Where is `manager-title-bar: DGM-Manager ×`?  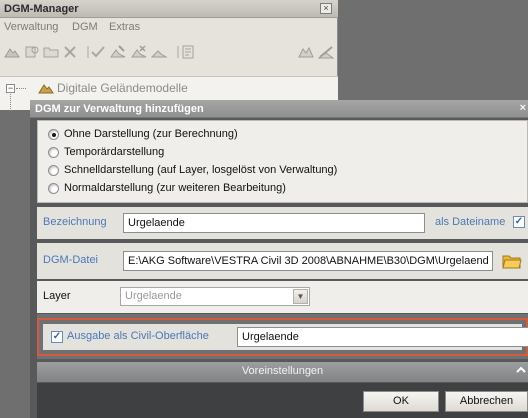 manager-title-bar: DGM-Manager × is located at coordinates (169, 9).